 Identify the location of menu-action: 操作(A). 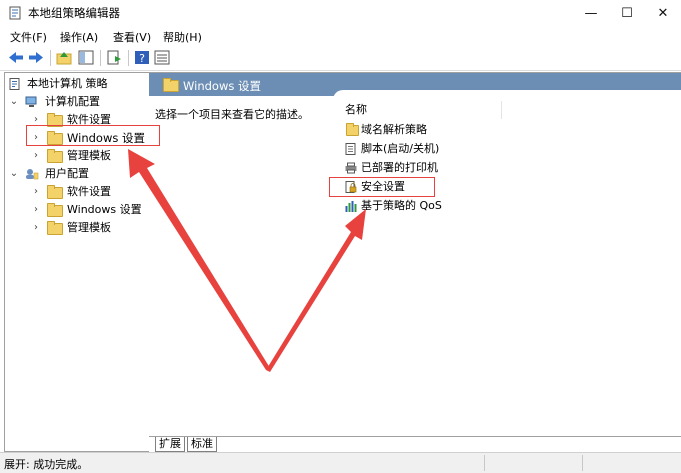
(79, 37).